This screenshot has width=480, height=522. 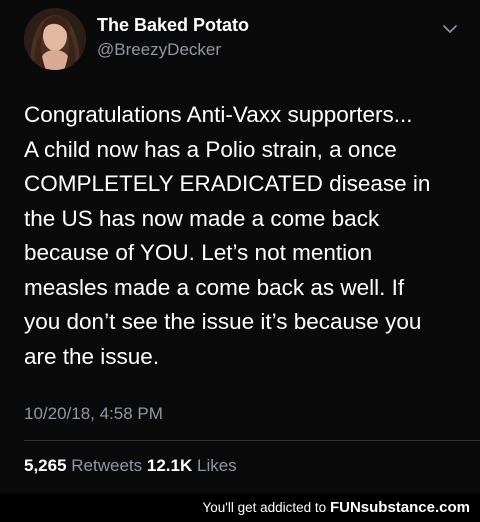 What do you see at coordinates (399, 507) in the screenshot?
I see `watermark-brand: FUNsubstance.com` at bounding box center [399, 507].